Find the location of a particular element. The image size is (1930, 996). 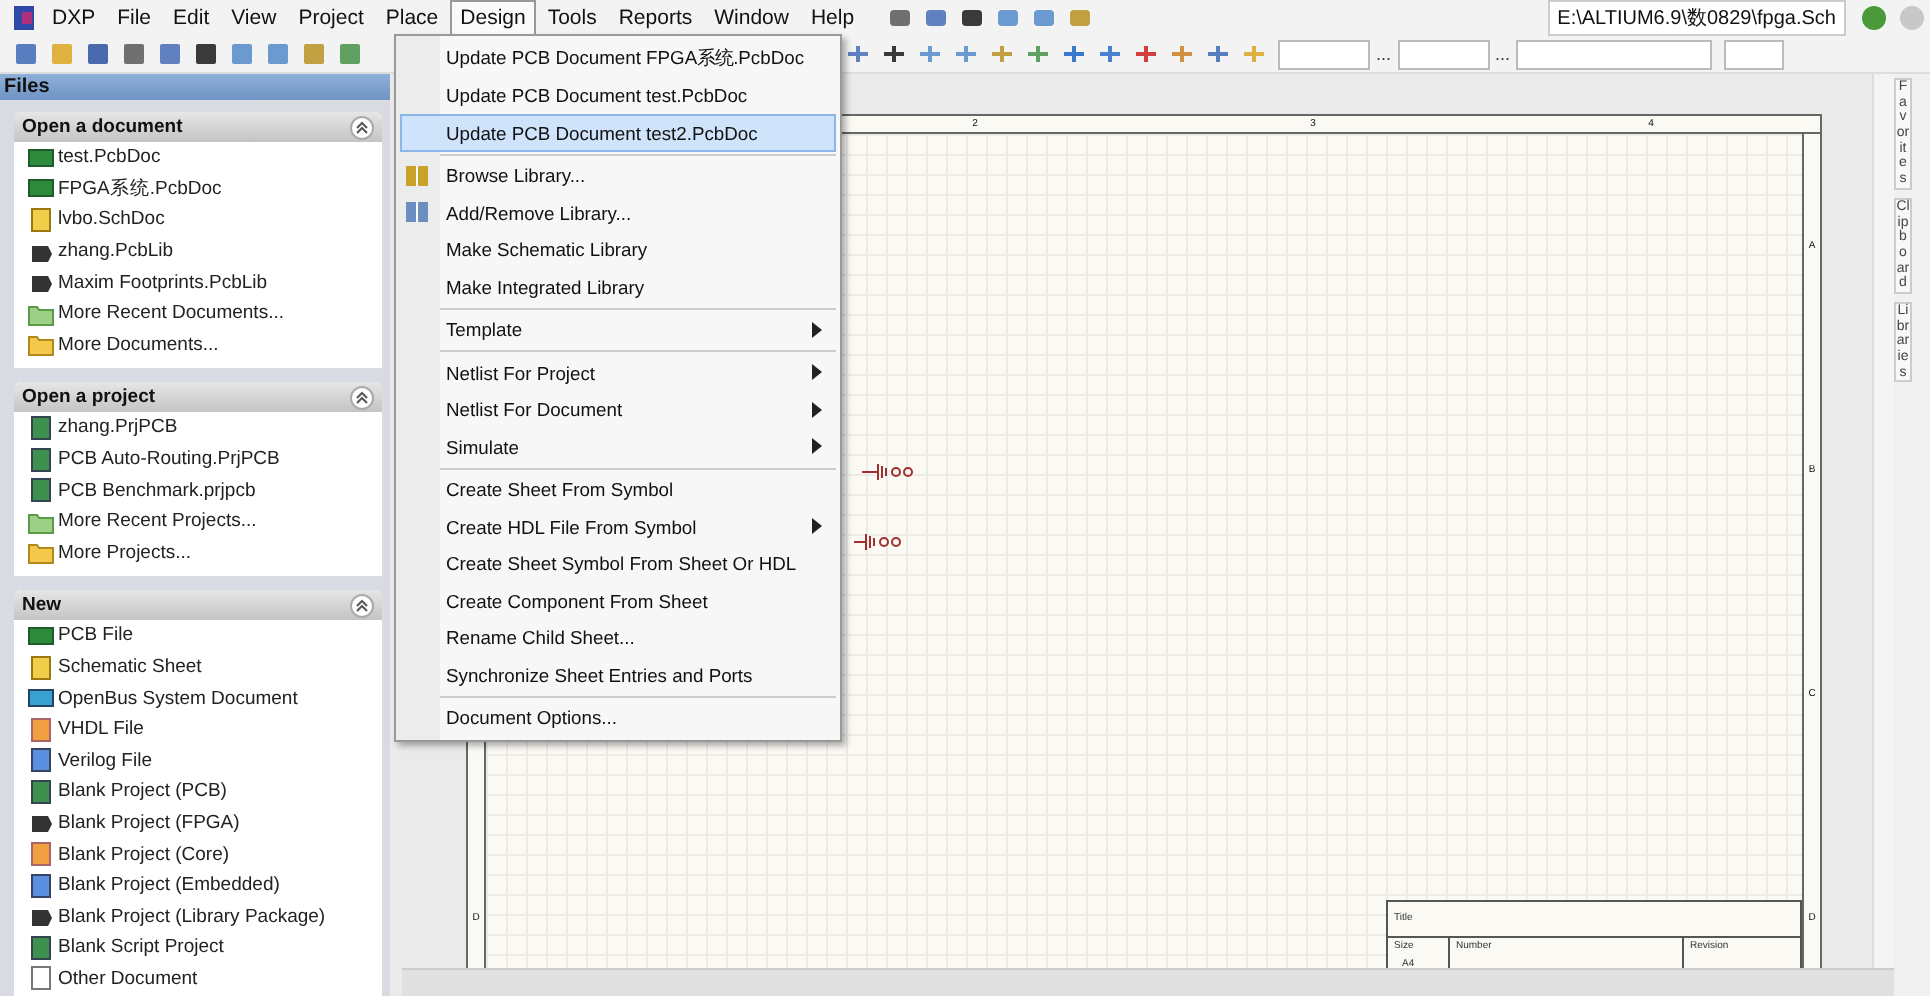

file-link: Other Document is located at coordinates (128, 978).